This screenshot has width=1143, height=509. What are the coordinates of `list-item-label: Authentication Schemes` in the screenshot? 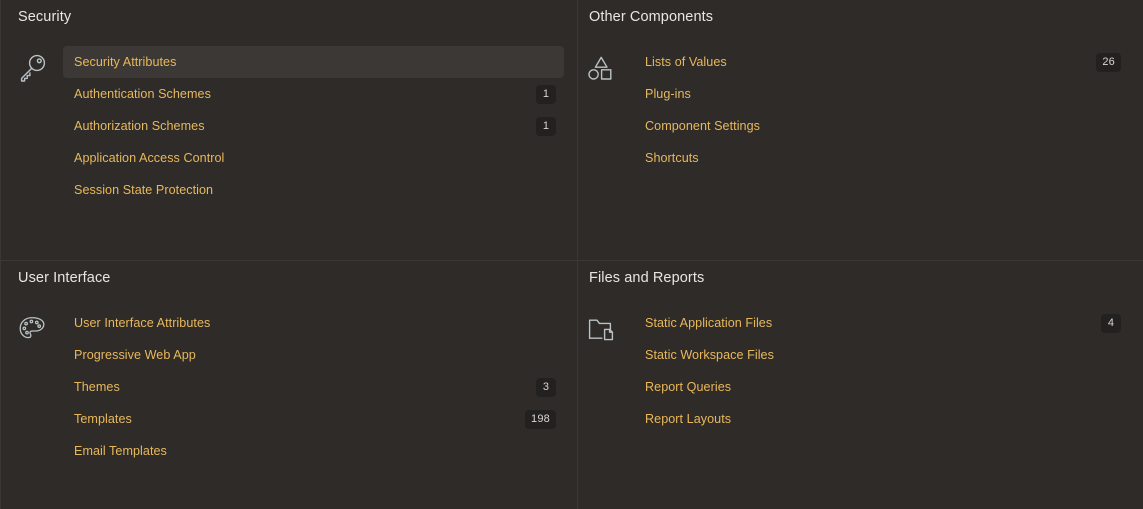 It's located at (142, 94).